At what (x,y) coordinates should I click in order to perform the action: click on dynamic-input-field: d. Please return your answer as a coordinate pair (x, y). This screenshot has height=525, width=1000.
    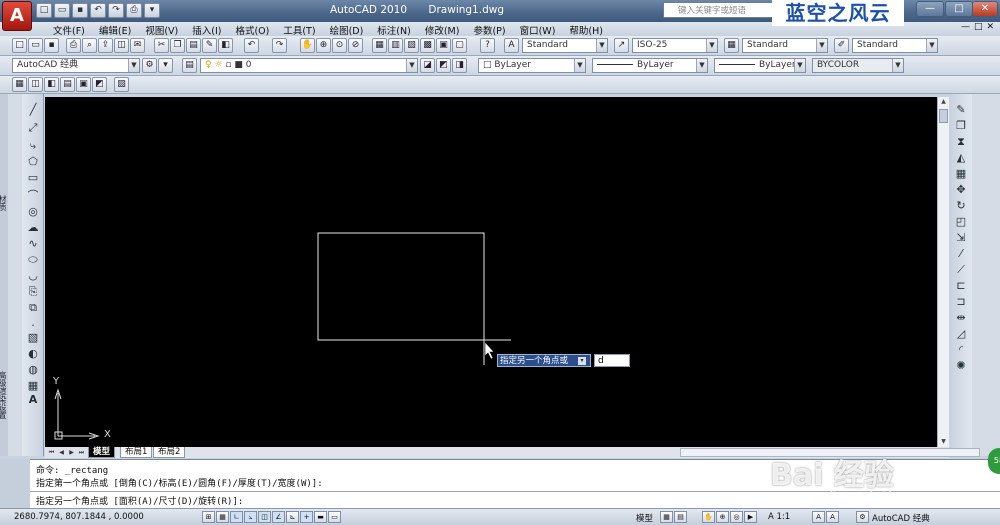
    Looking at the image, I should click on (612, 360).